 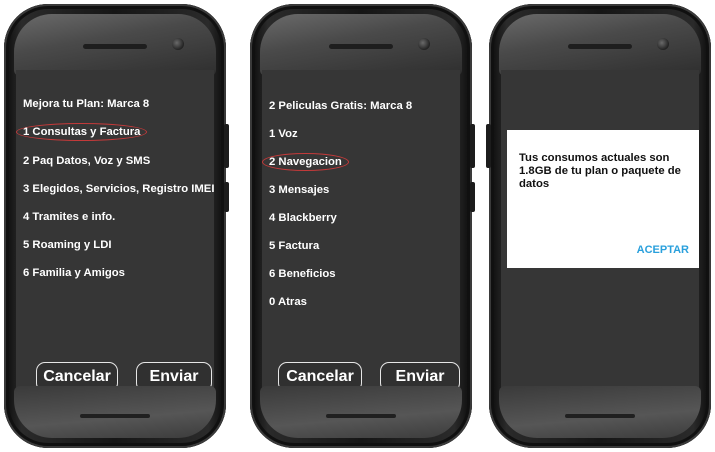 I want to click on highlight-circle: 2 Navegacion, so click(x=305, y=162).